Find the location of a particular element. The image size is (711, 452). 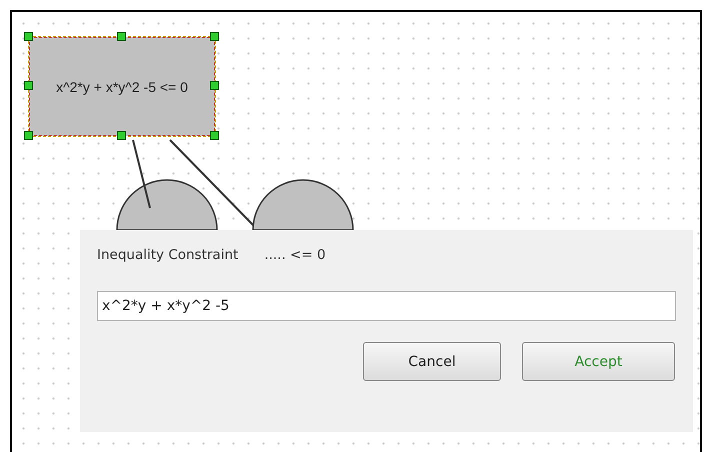

dialog-title: Inequality Constraint is located at coordinates (167, 255).